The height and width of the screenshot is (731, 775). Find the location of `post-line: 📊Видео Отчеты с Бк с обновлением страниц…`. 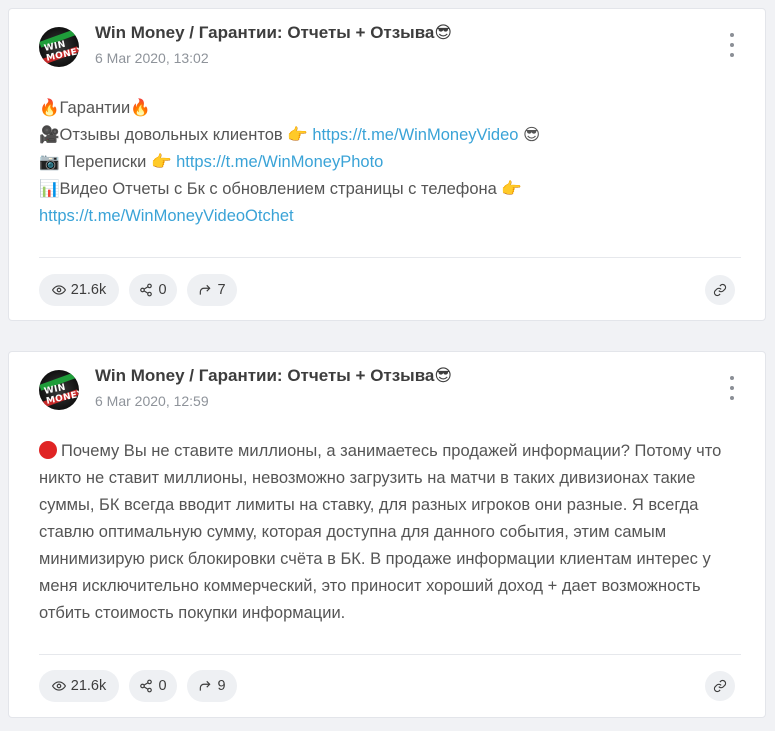

post-line: 📊Видео Отчеты с Бк с обновлением страниц… is located at coordinates (390, 189).